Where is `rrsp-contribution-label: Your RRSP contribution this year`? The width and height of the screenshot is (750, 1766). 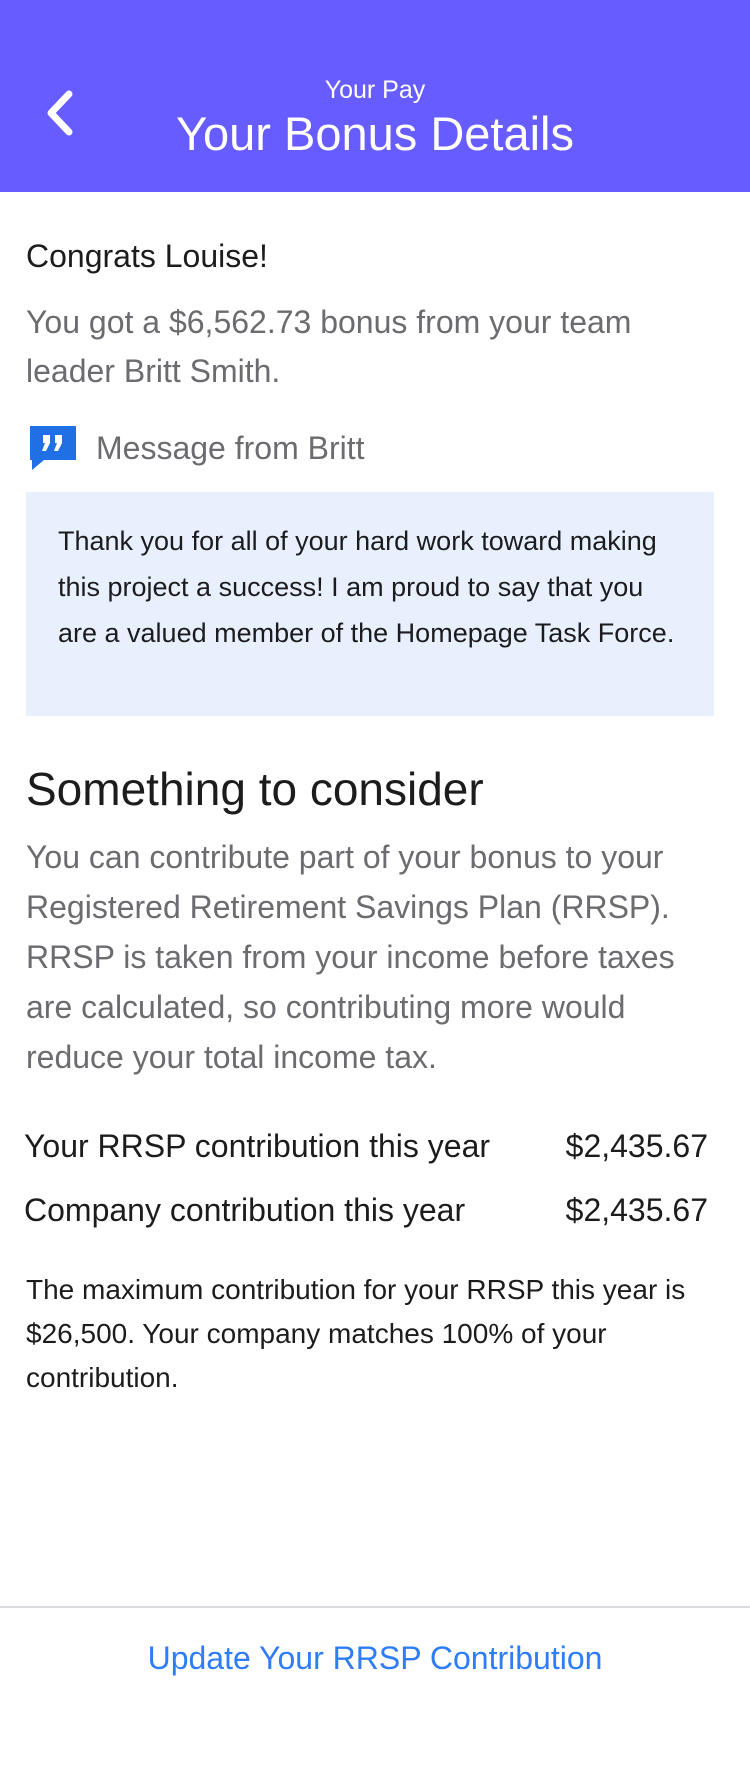
rrsp-contribution-label: Your RRSP contribution this year is located at coordinates (257, 1146).